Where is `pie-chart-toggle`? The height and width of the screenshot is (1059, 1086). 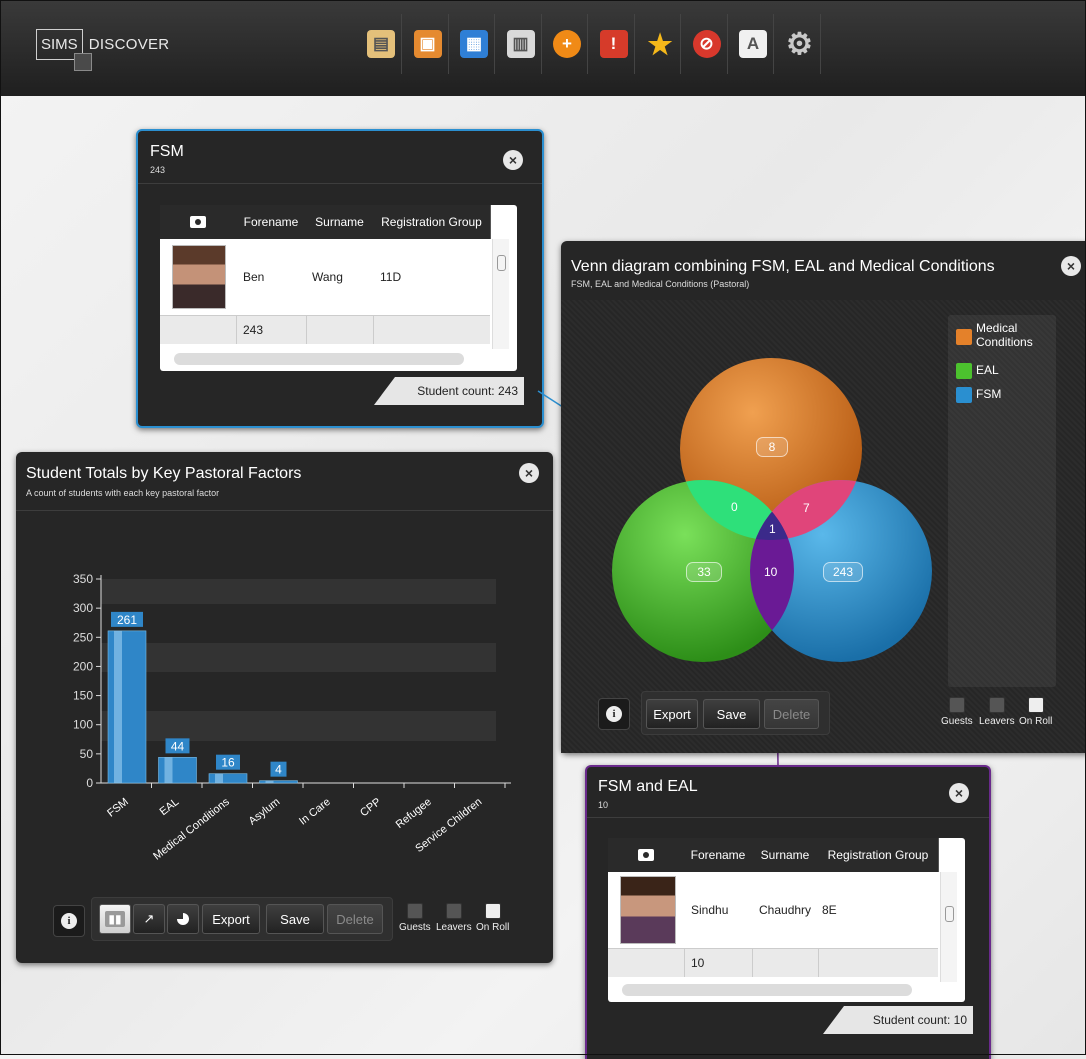 pie-chart-toggle is located at coordinates (183, 919).